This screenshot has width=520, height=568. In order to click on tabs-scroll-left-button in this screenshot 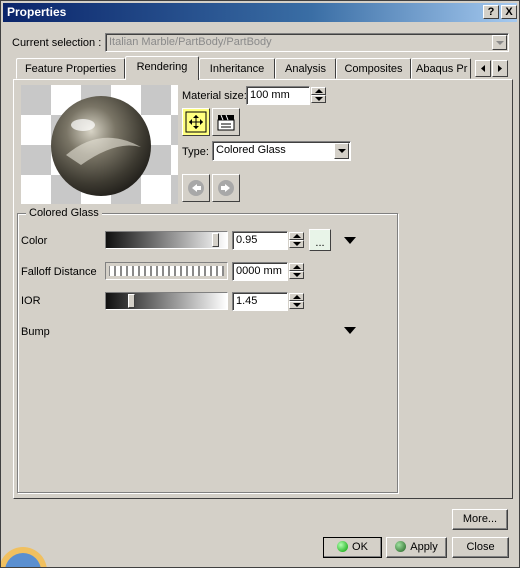, I will do `click(483, 68)`.